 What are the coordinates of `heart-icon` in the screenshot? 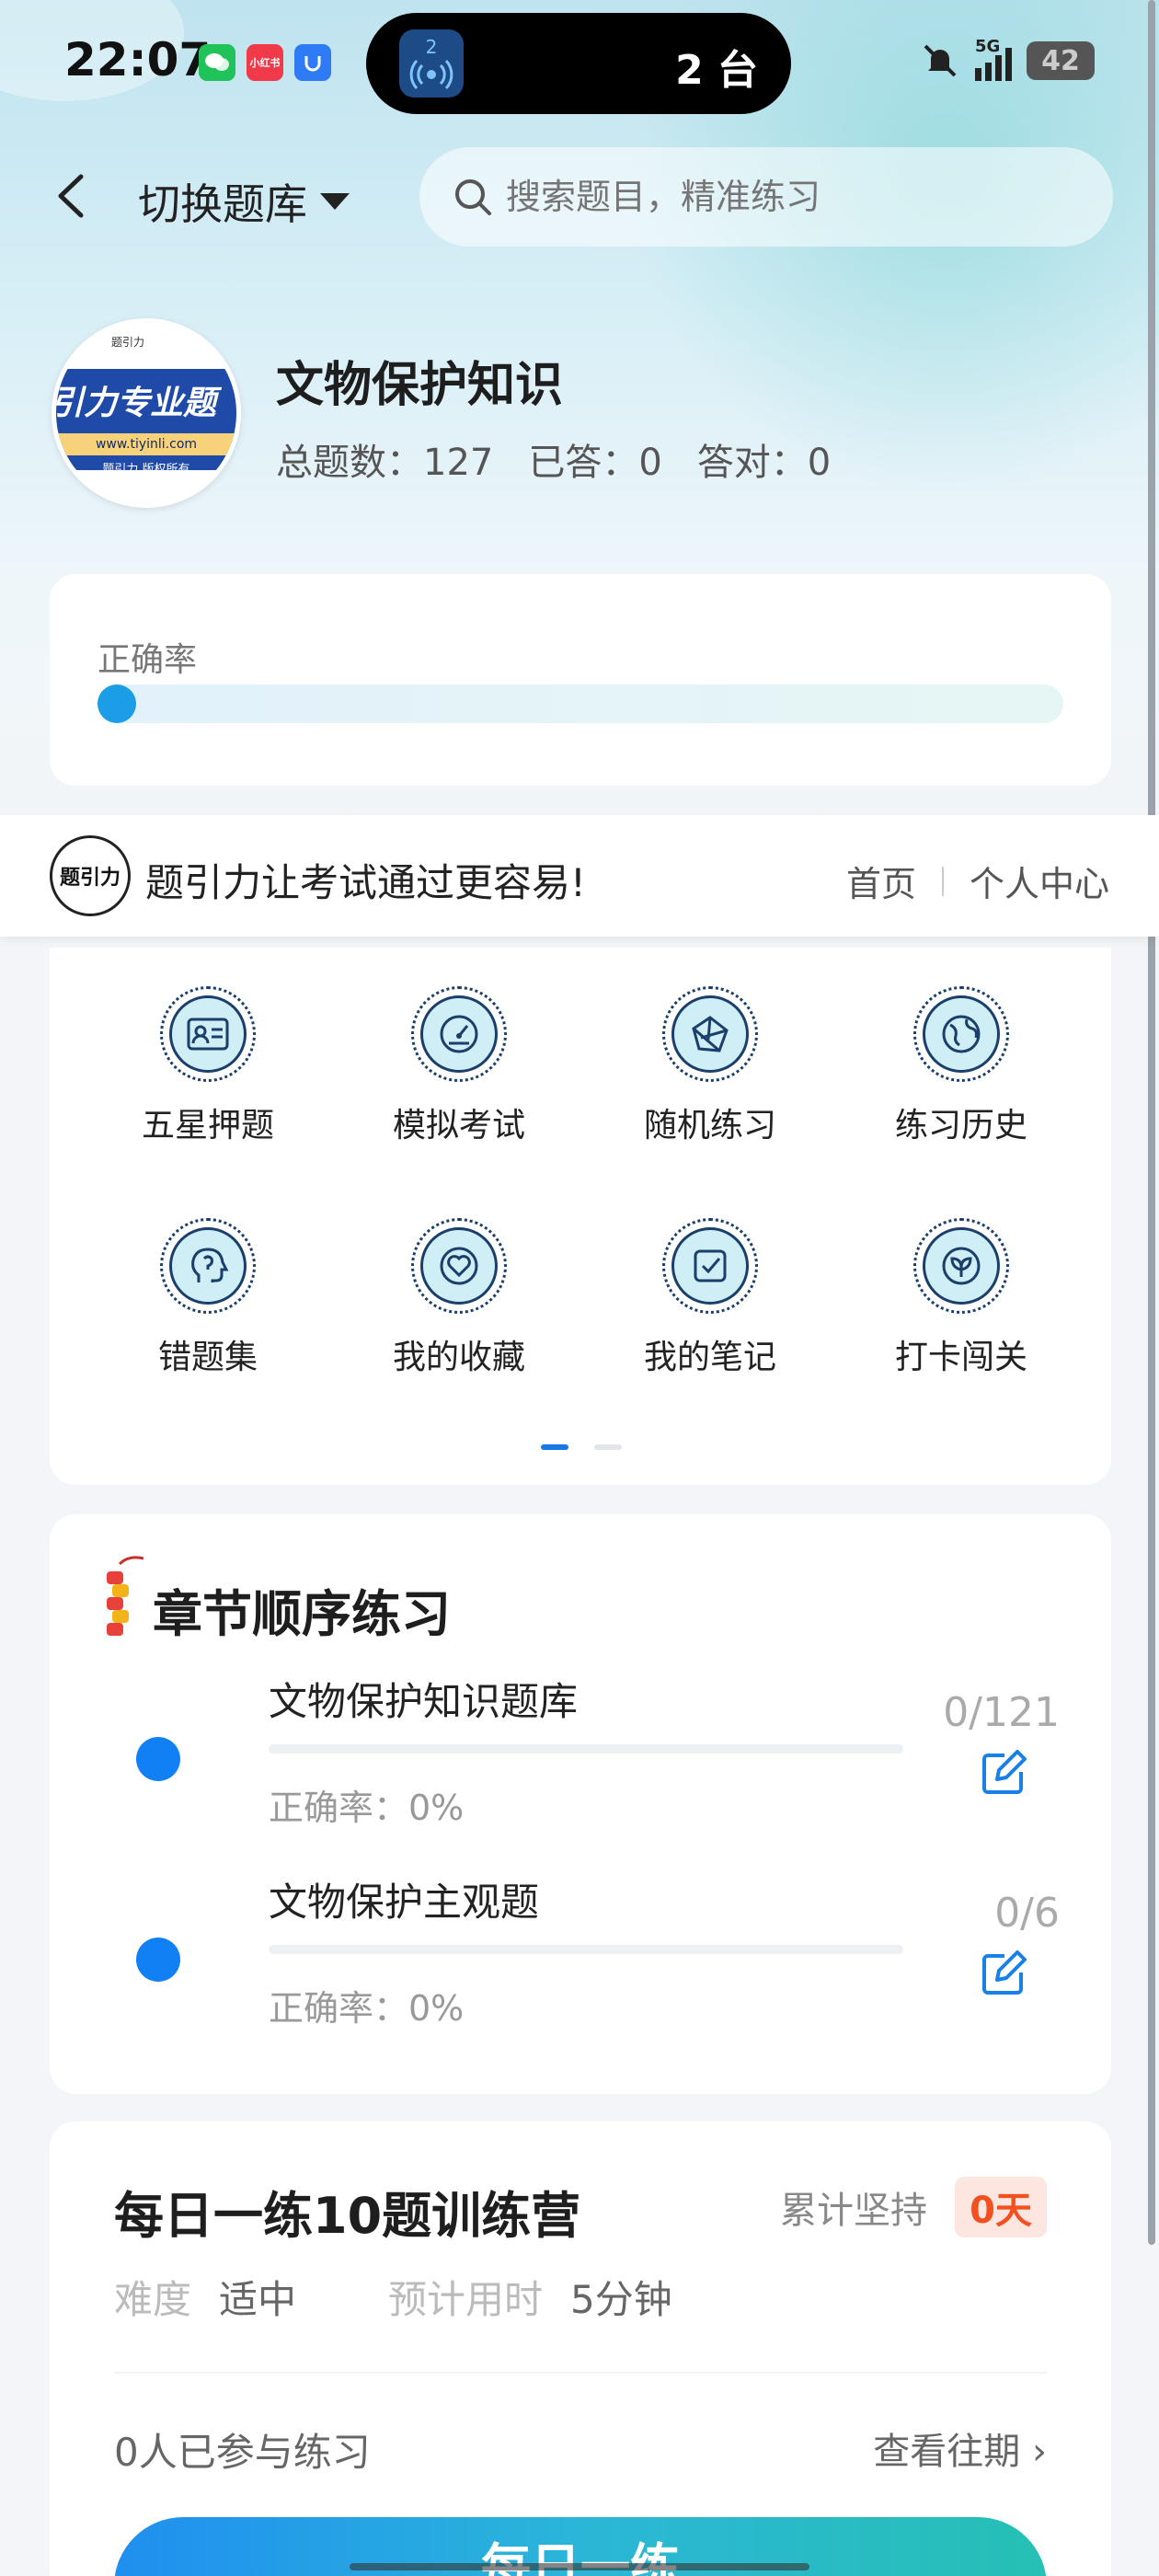 It's located at (459, 1266).